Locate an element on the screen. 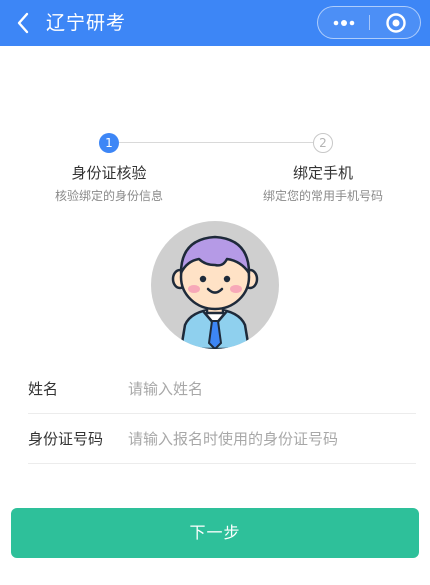 The width and height of the screenshot is (430, 585). more-dots-icon is located at coordinates (343, 22).